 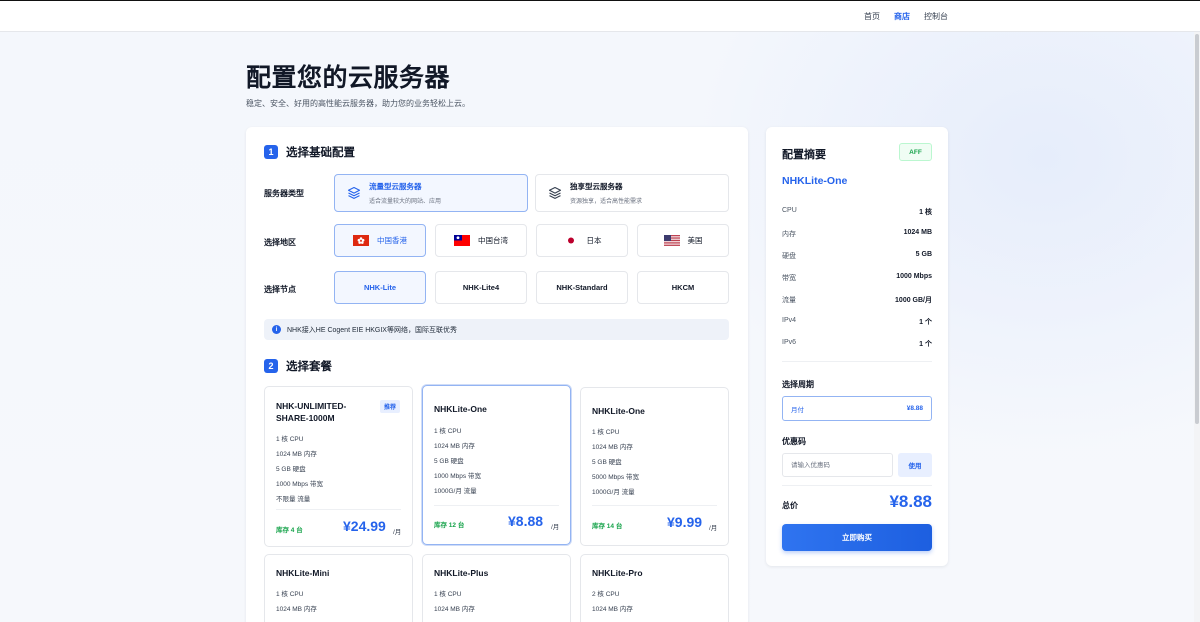 What do you see at coordinates (936, 16) in the screenshot?
I see `nav-item-console: 控制台` at bounding box center [936, 16].